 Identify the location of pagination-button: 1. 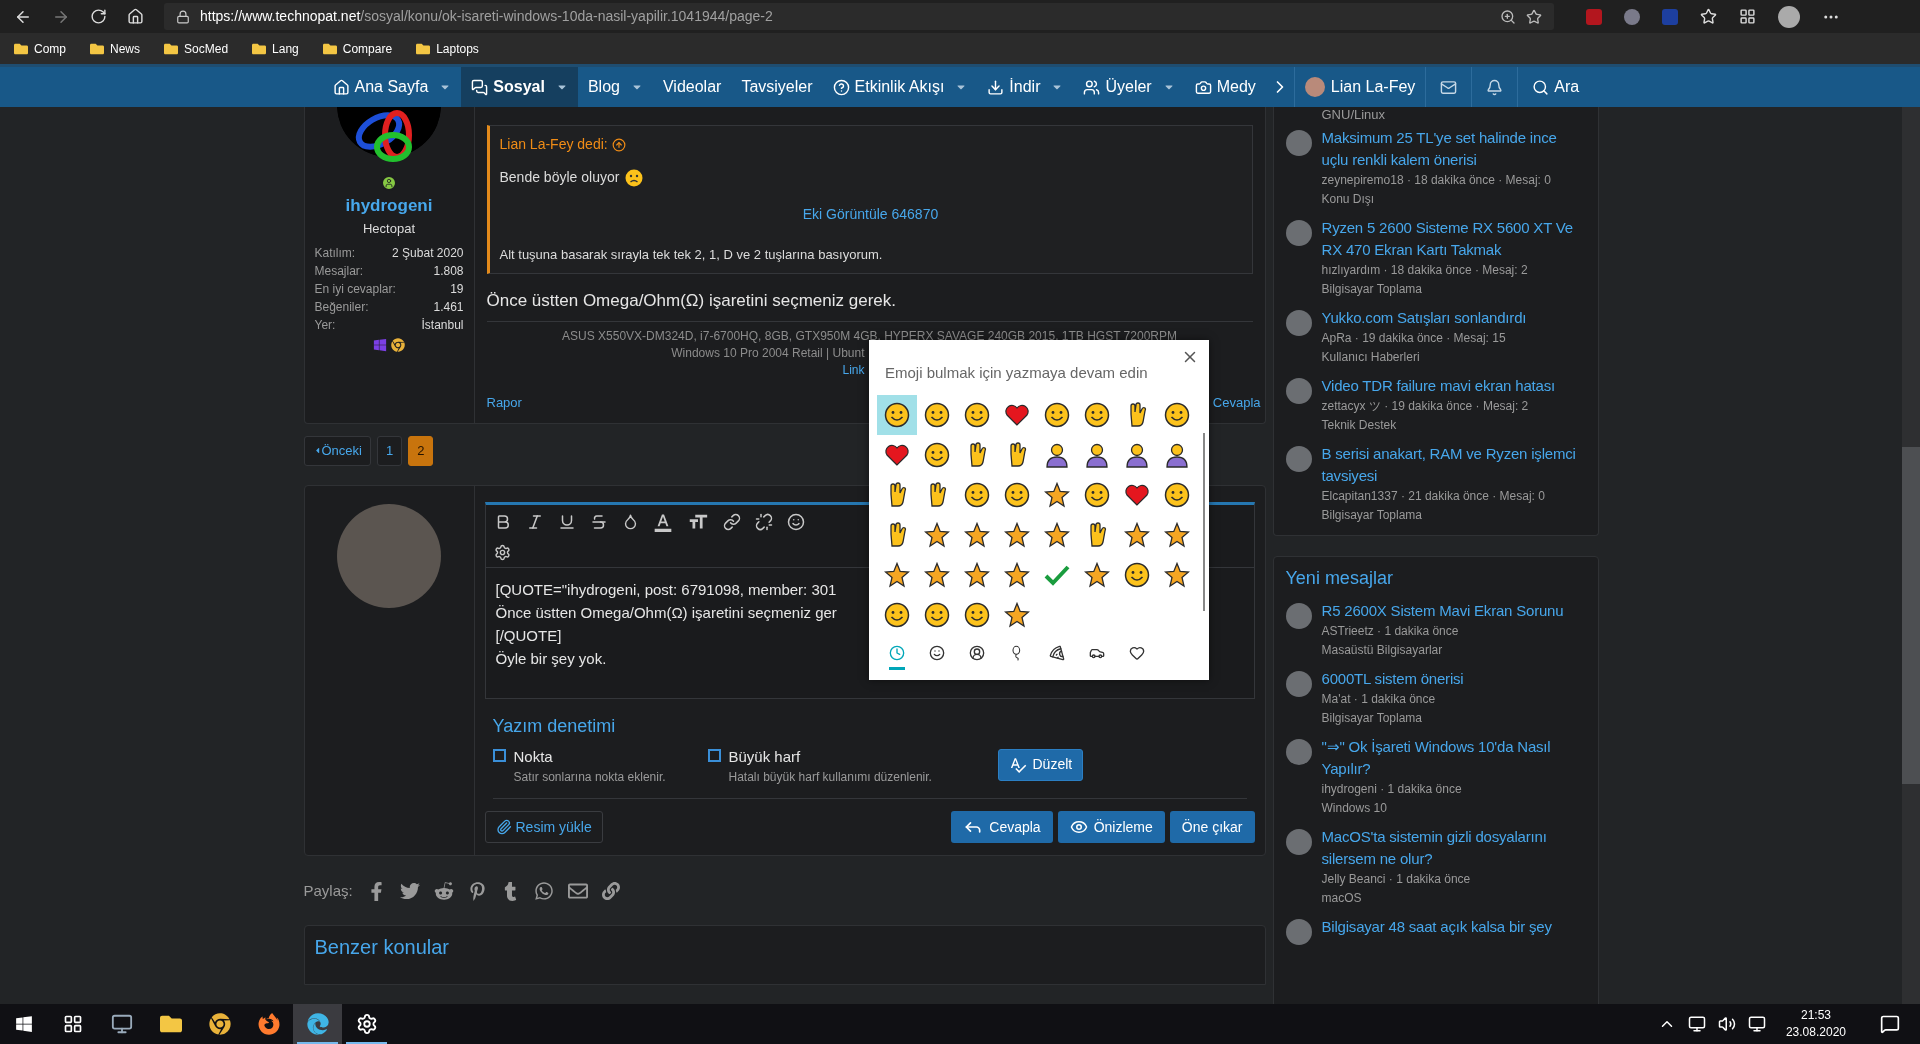
(389, 450).